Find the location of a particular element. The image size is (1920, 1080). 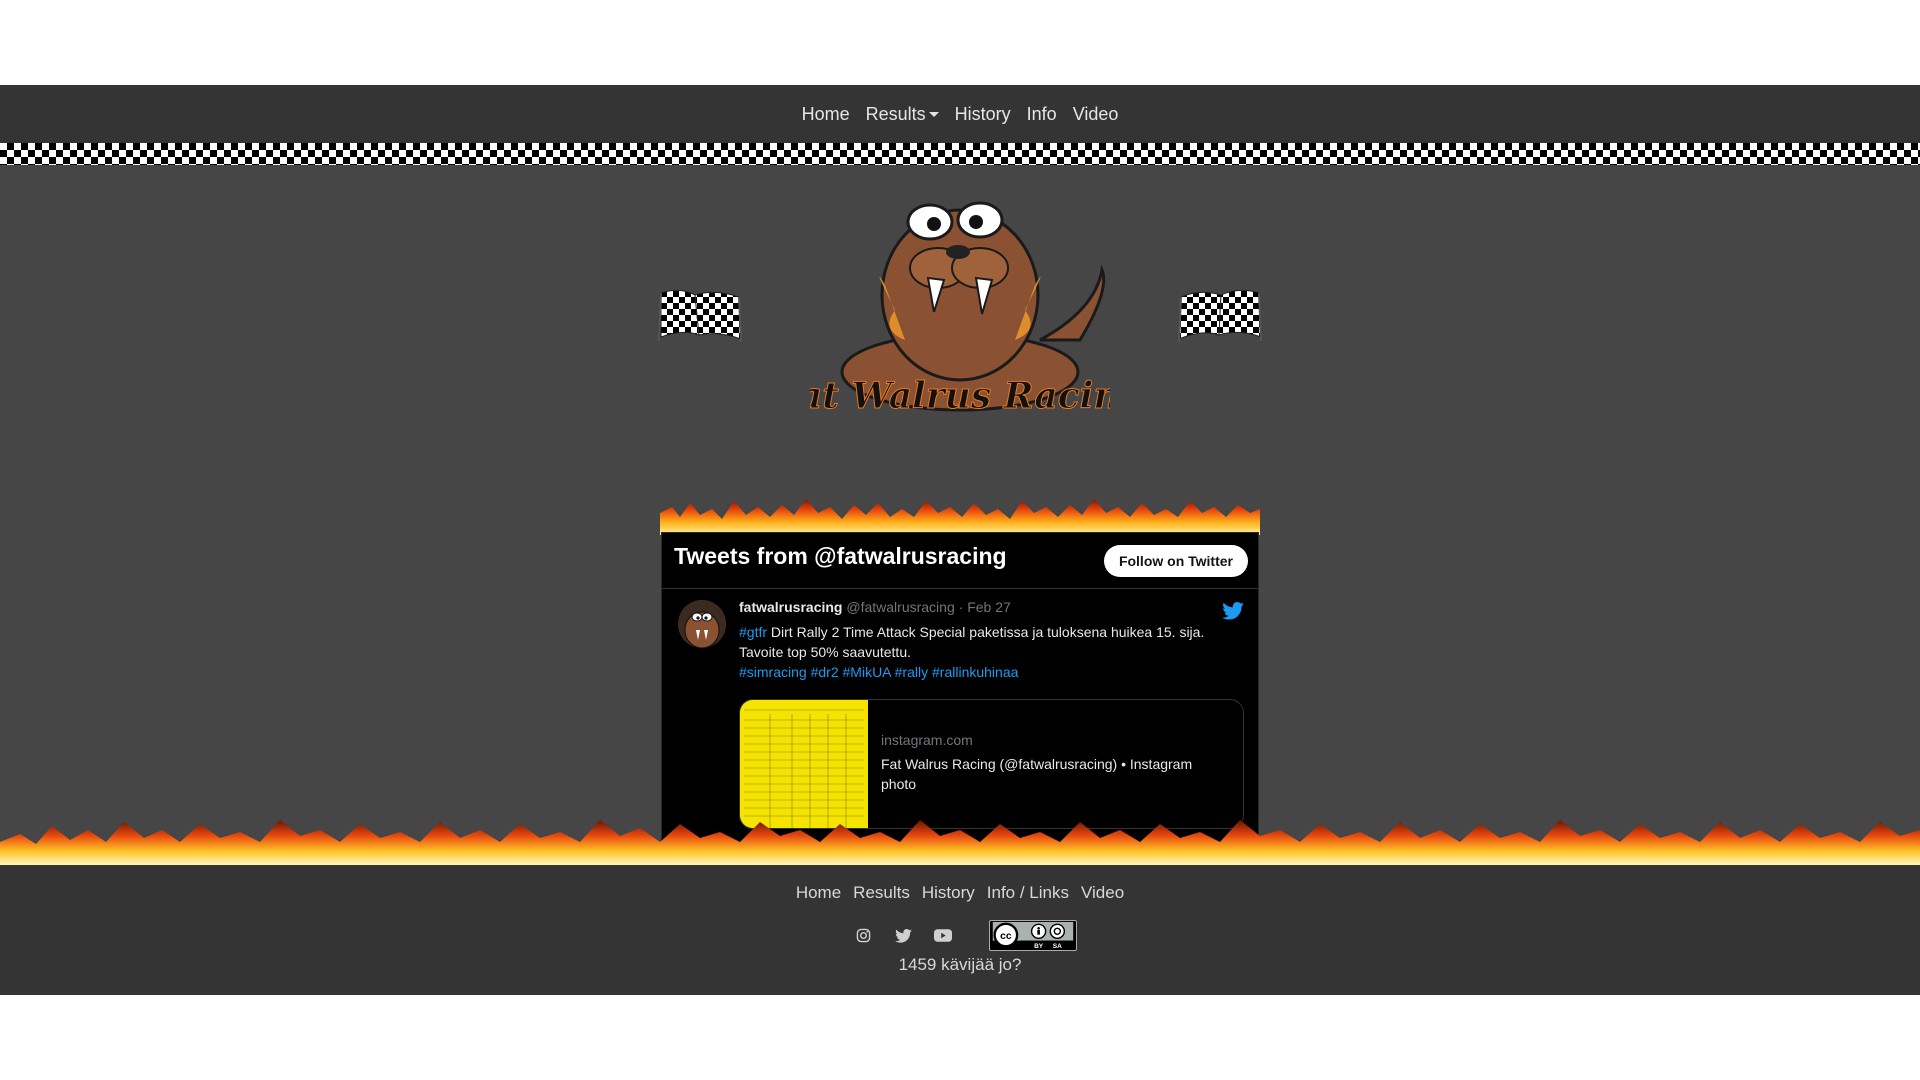

footer-link-video: Video is located at coordinates (1102, 893).